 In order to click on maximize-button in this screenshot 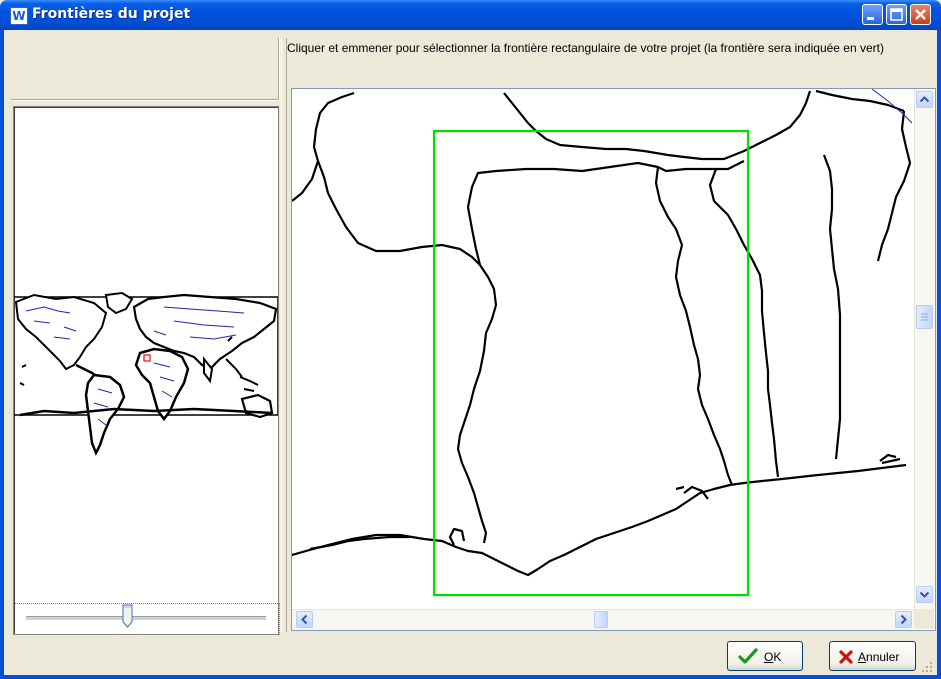, I will do `click(896, 14)`.